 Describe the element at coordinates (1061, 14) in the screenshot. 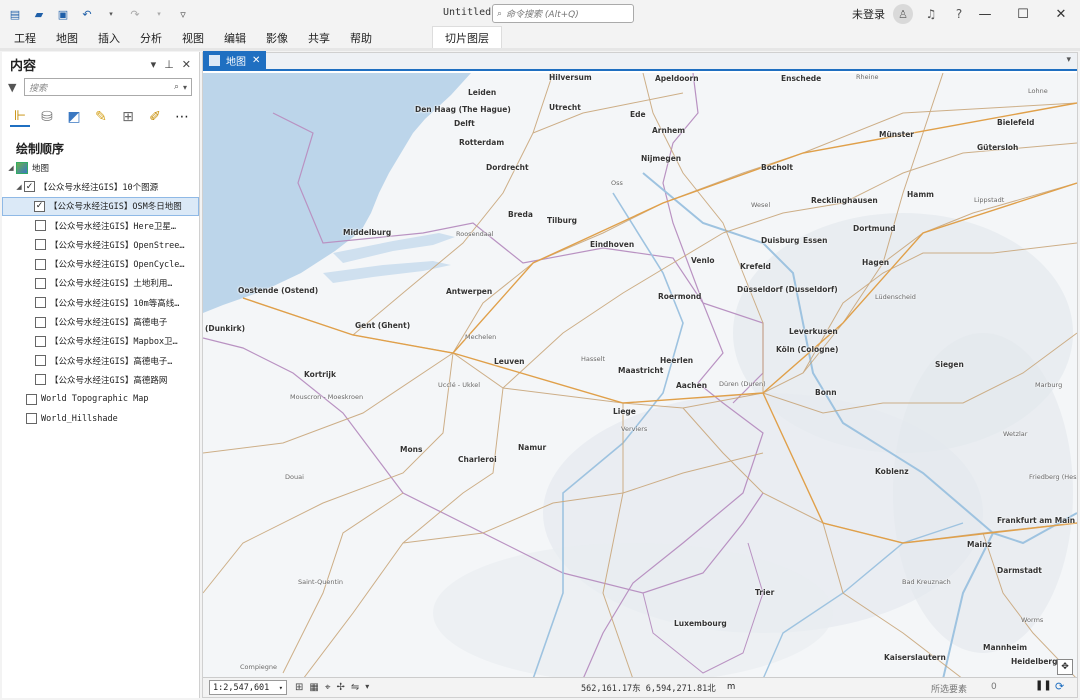

I see `close-icon: ✕` at that location.